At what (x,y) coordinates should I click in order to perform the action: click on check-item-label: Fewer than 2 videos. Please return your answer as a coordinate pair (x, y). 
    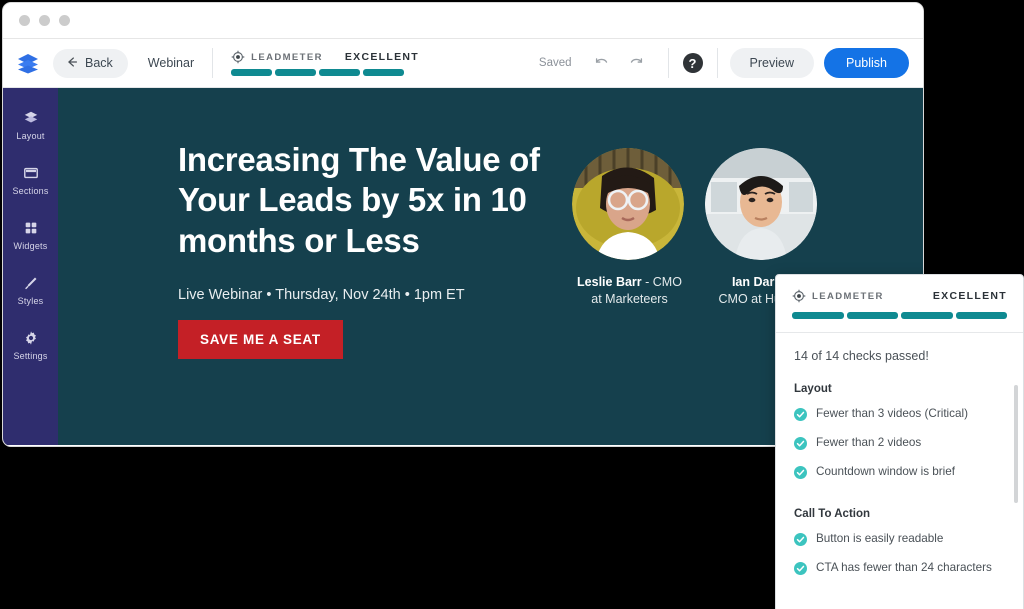
    Looking at the image, I should click on (869, 443).